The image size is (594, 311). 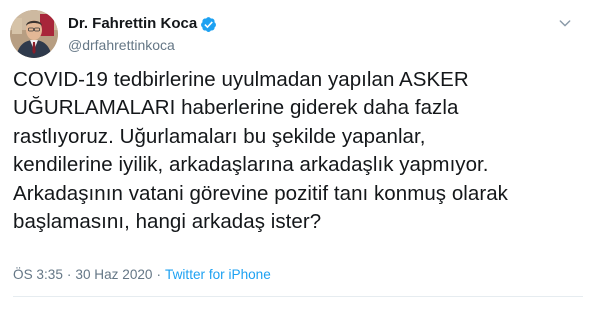 I want to click on display-name: Dr. Fahrettin Koca, so click(x=132, y=24).